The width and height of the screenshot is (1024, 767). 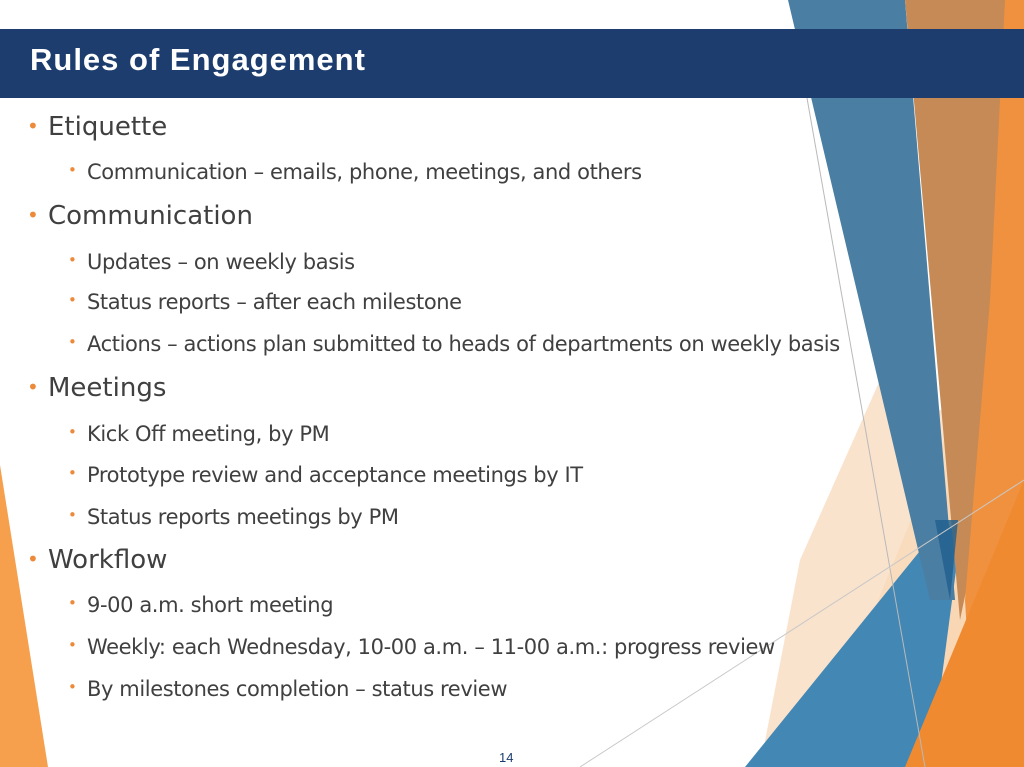 I want to click on list-item: • 9-00 a.m. short meeting, so click(x=201, y=605).